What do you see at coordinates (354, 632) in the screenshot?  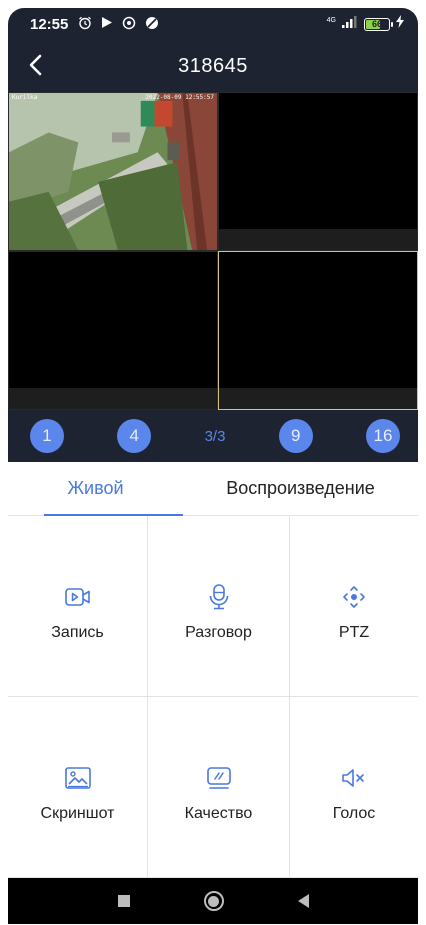 I see `ptz-label: PTZ` at bounding box center [354, 632].